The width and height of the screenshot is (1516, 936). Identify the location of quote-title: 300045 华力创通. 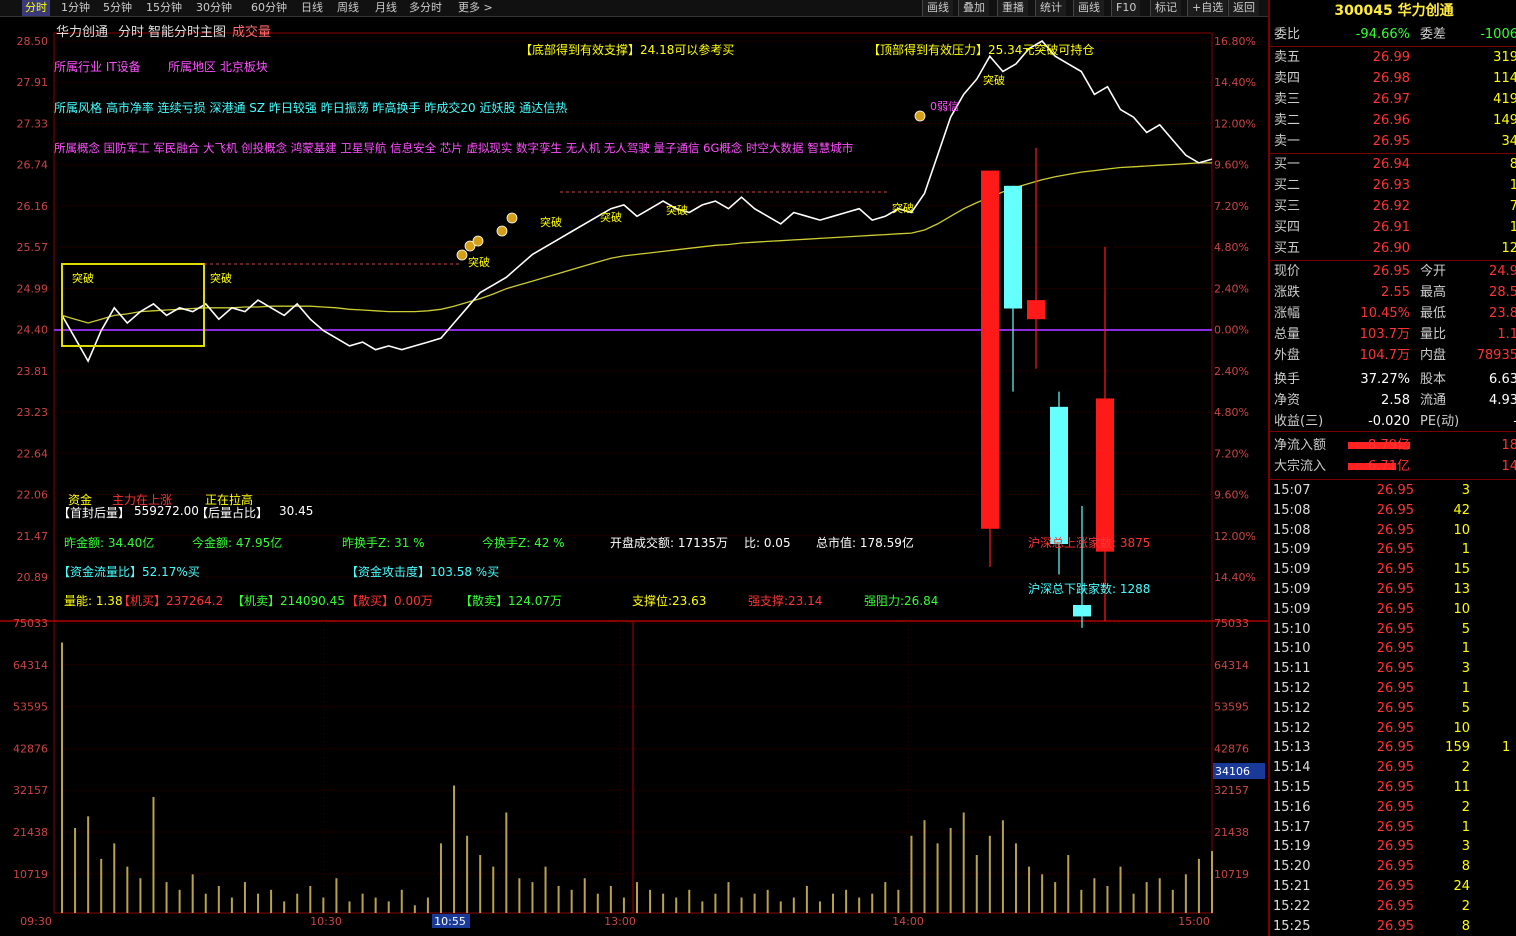
(1394, 11).